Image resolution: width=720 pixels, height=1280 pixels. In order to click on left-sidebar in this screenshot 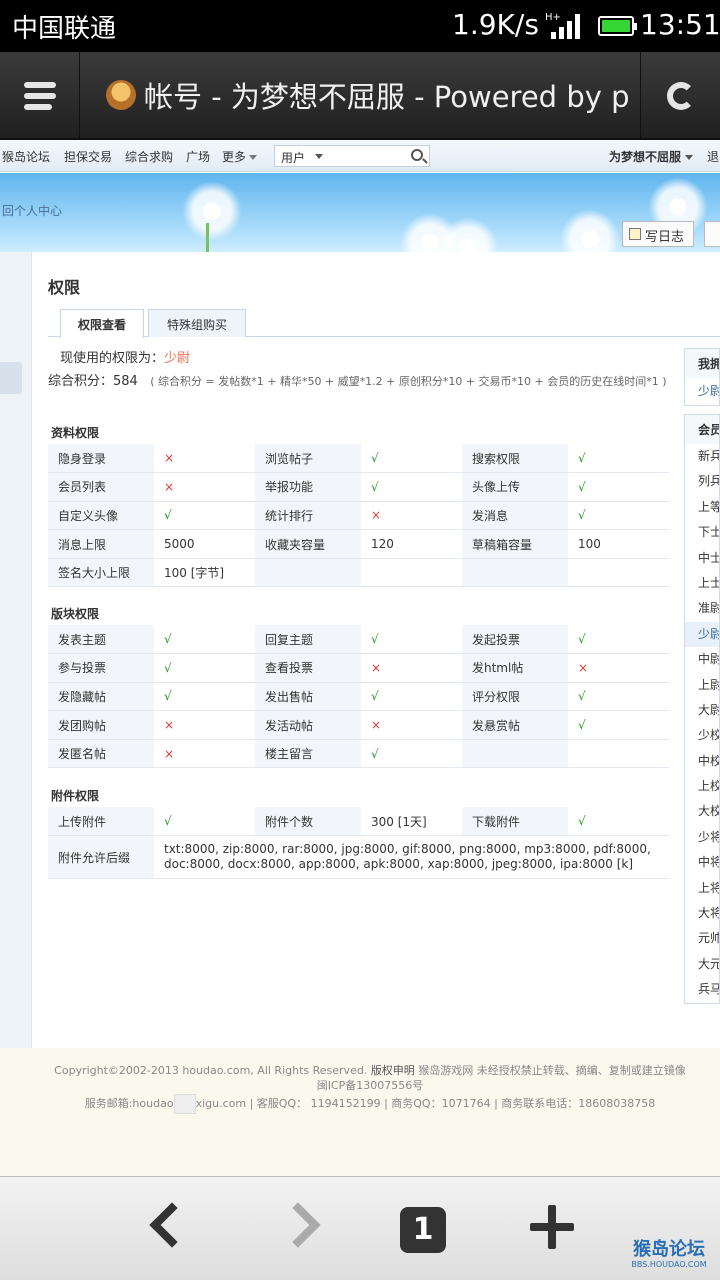, I will do `click(16, 650)`.